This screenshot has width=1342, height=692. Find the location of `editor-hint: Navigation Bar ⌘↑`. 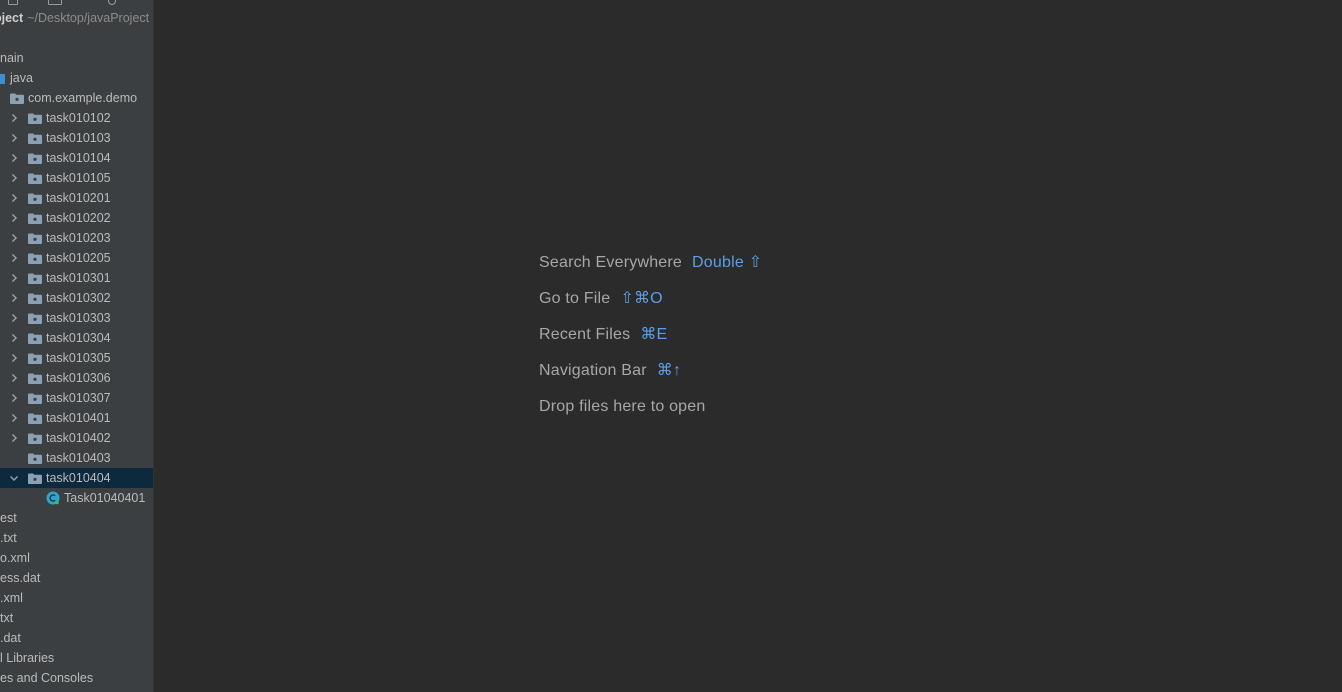

editor-hint: Navigation Bar ⌘↑ is located at coordinates (610, 371).